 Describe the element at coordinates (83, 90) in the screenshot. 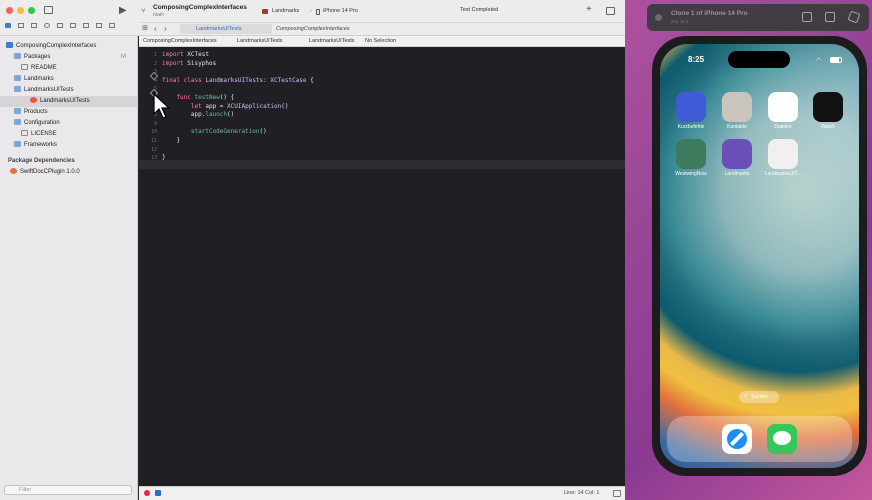

I see `navigator-item-landmarksuitests-folder: LandmarksUITests` at that location.